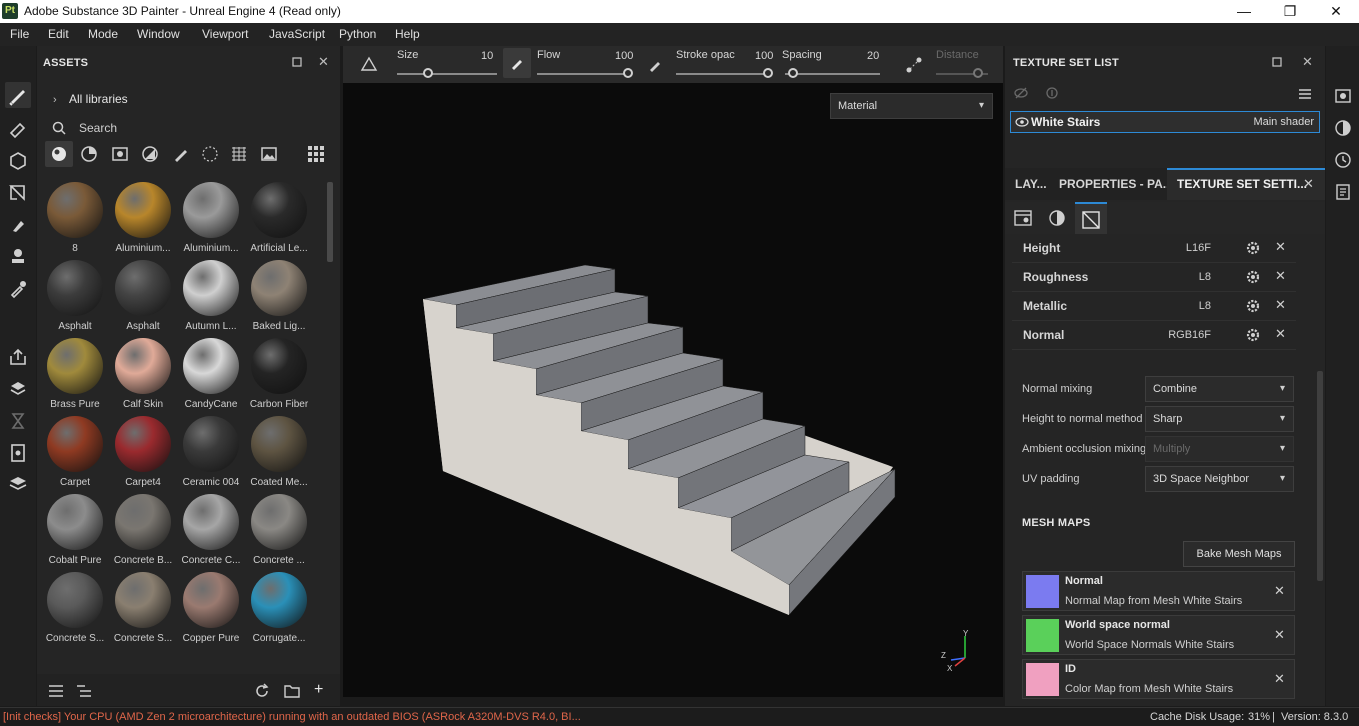 This screenshot has width=1359, height=726. Describe the element at coordinates (59, 154) in the screenshot. I see `filter-materials-icon` at that location.